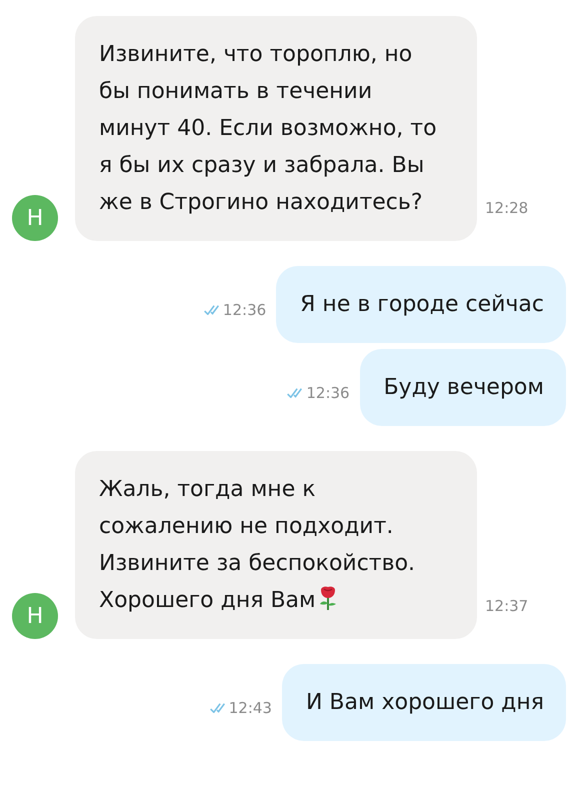 This screenshot has width=582, height=796. Describe the element at coordinates (506, 208) in the screenshot. I see `message-time: 12:28` at that location.